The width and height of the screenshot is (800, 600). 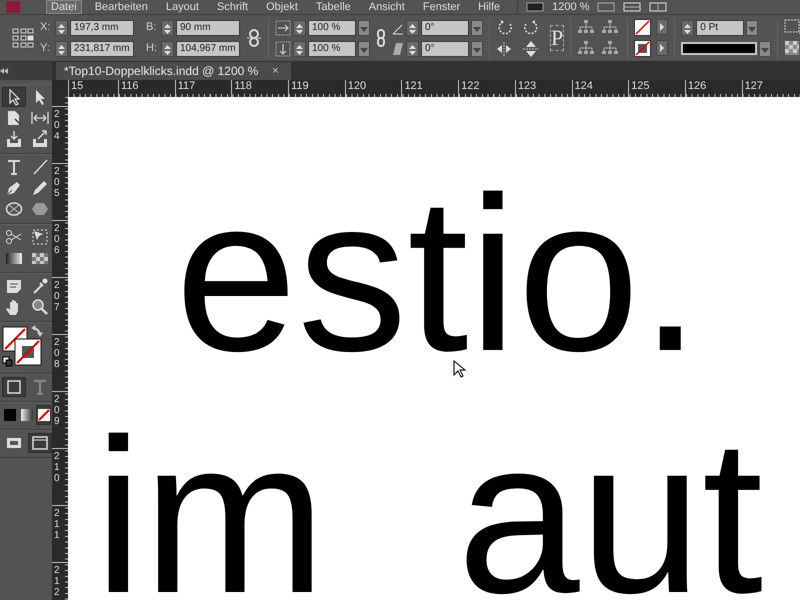 I want to click on input-field: 104,967 mm, so click(x=208, y=48).